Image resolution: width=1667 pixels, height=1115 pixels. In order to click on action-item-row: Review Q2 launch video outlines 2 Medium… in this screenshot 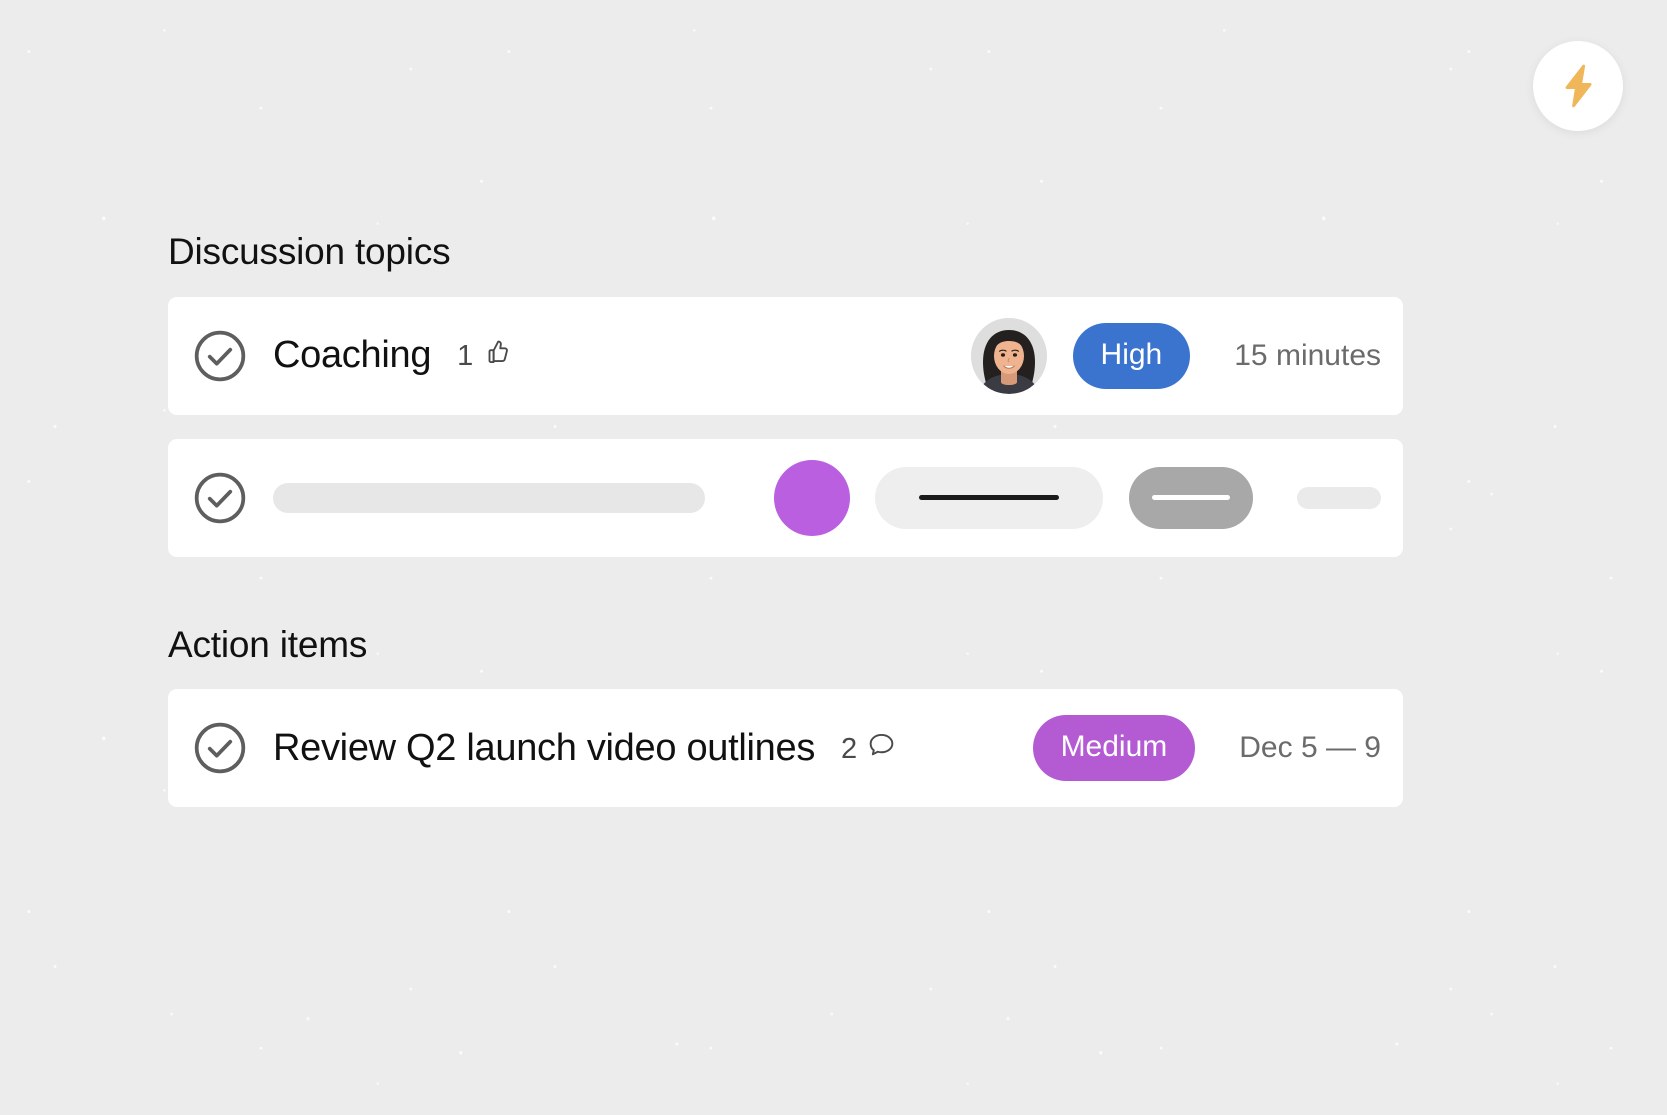, I will do `click(785, 748)`.